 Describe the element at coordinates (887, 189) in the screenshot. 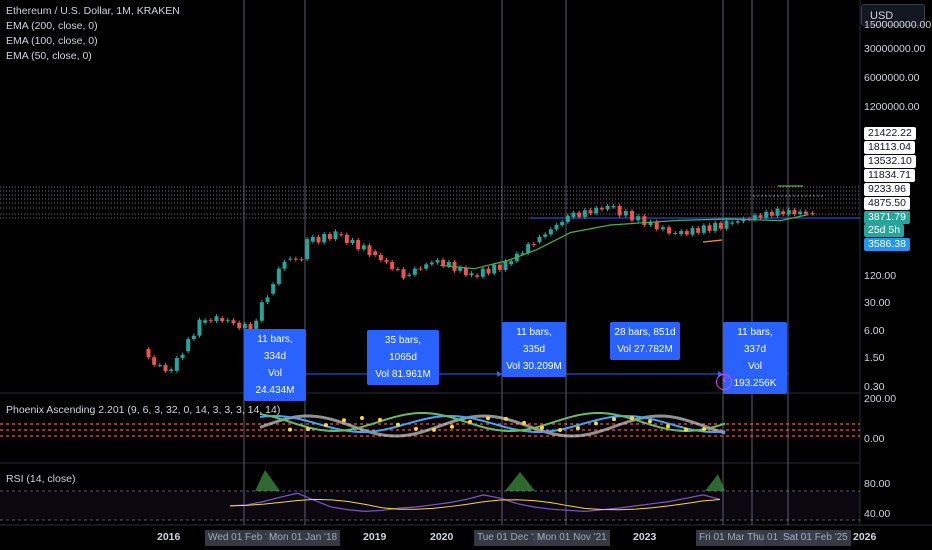

I see `price-tag: 9233.96` at that location.